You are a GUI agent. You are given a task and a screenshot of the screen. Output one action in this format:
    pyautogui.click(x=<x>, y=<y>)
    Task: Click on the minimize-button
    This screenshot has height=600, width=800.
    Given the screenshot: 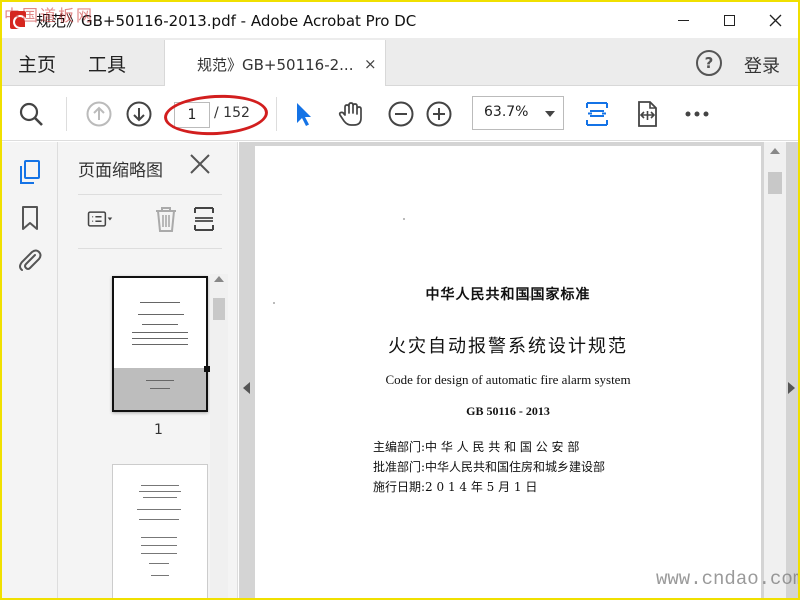 What is the action you would take?
    pyautogui.click(x=683, y=20)
    